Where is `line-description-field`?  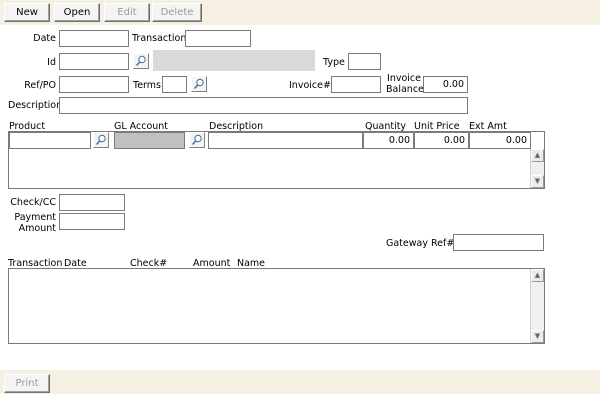 line-description-field is located at coordinates (285, 140).